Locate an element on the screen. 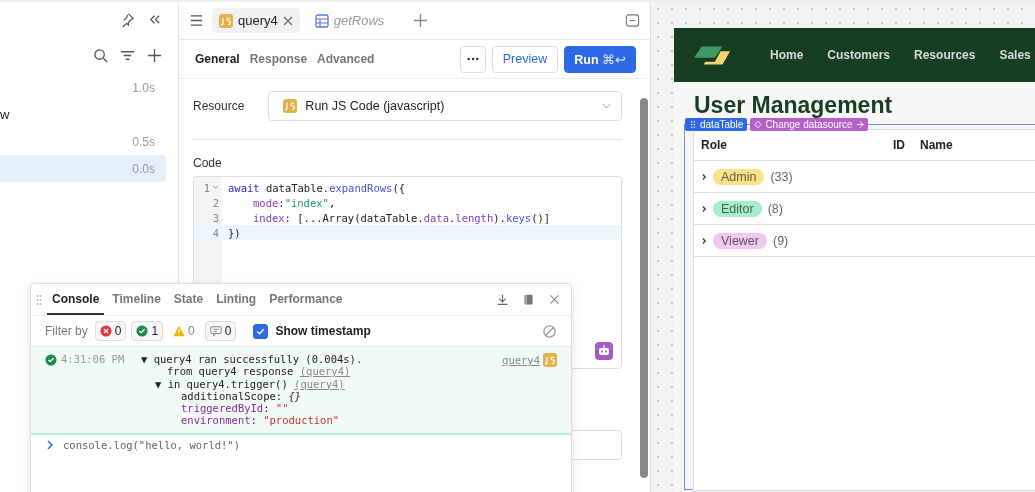 The image size is (1035, 492). query-tab: Advanced is located at coordinates (346, 59).